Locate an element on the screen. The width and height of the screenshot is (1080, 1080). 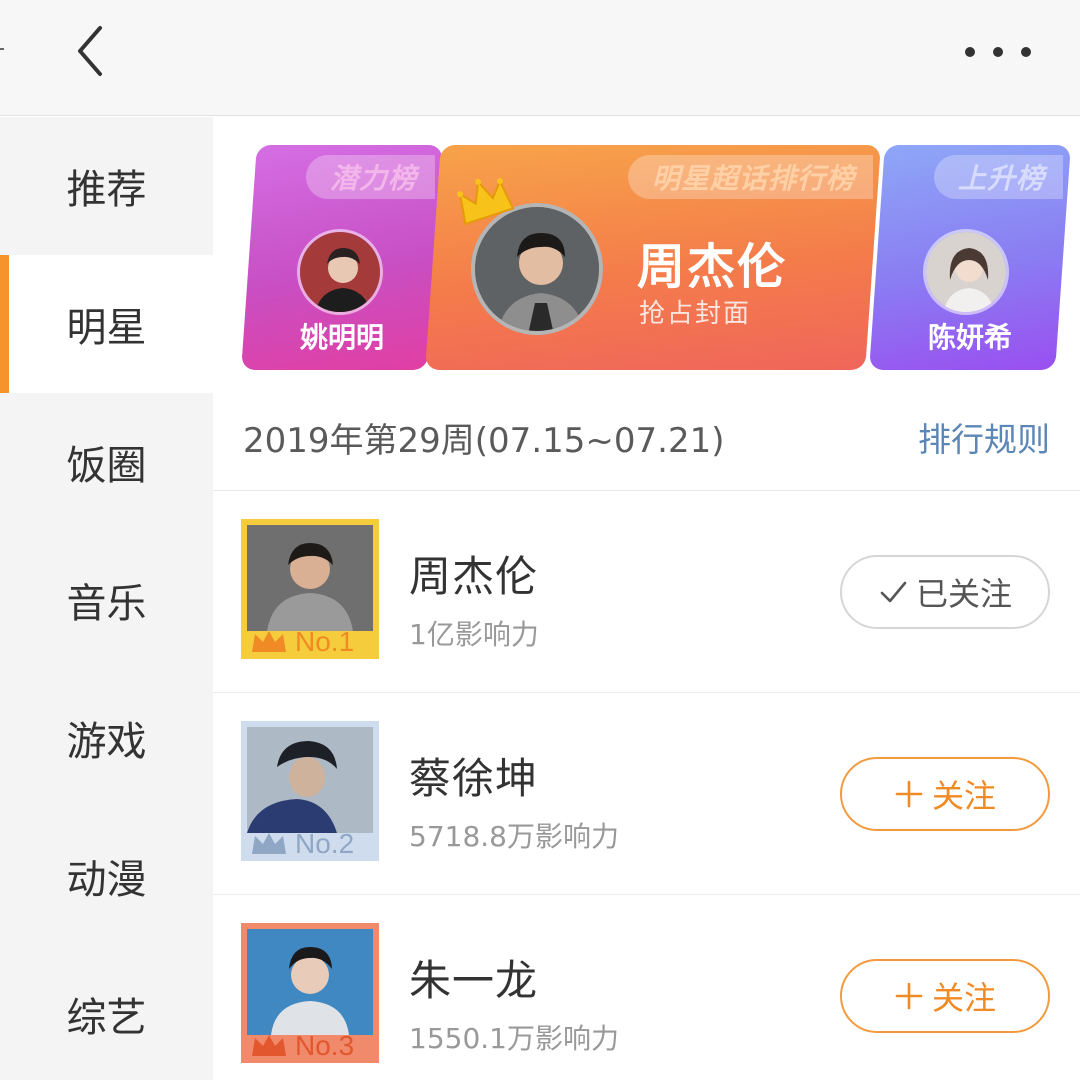
sidebar-item-anime: 动漫 is located at coordinates (106, 876).